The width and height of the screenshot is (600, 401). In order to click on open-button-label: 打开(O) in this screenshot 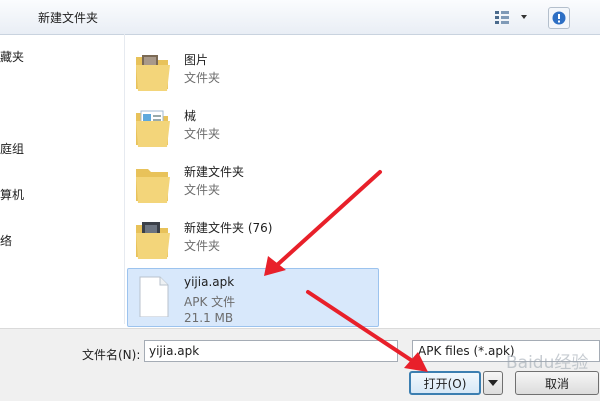, I will do `click(445, 383)`.